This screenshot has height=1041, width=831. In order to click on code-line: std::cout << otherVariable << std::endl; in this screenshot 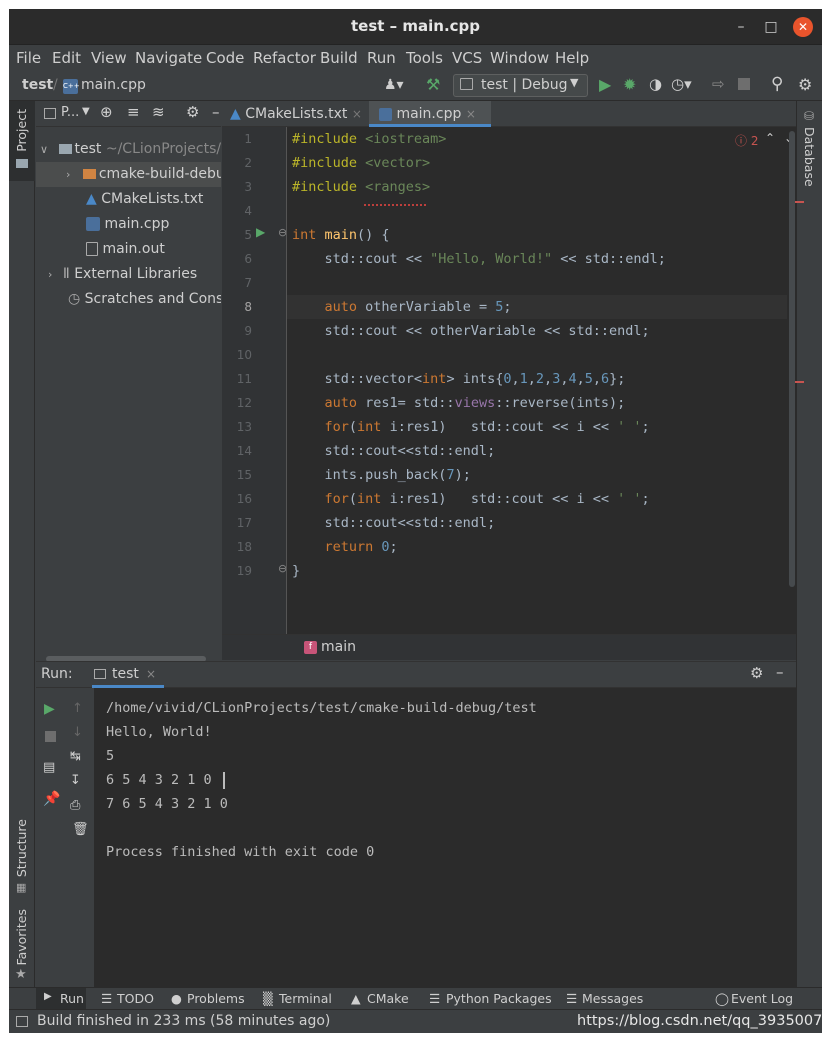, I will do `click(471, 331)`.